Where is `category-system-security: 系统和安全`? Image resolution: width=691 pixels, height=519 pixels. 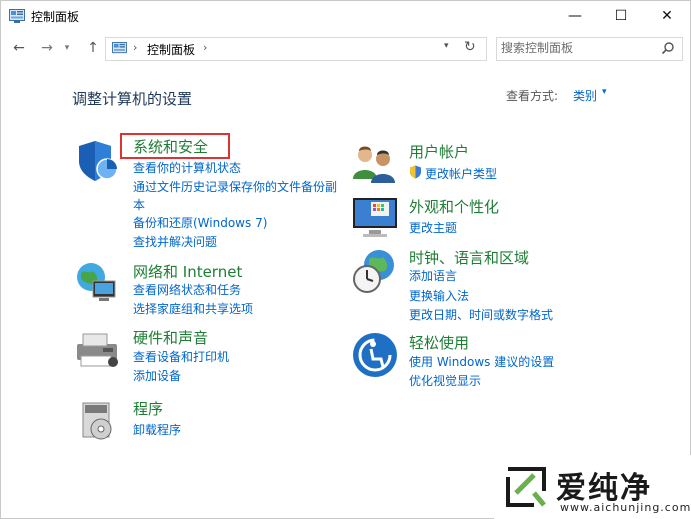
category-system-security: 系统和安全 is located at coordinates (170, 146).